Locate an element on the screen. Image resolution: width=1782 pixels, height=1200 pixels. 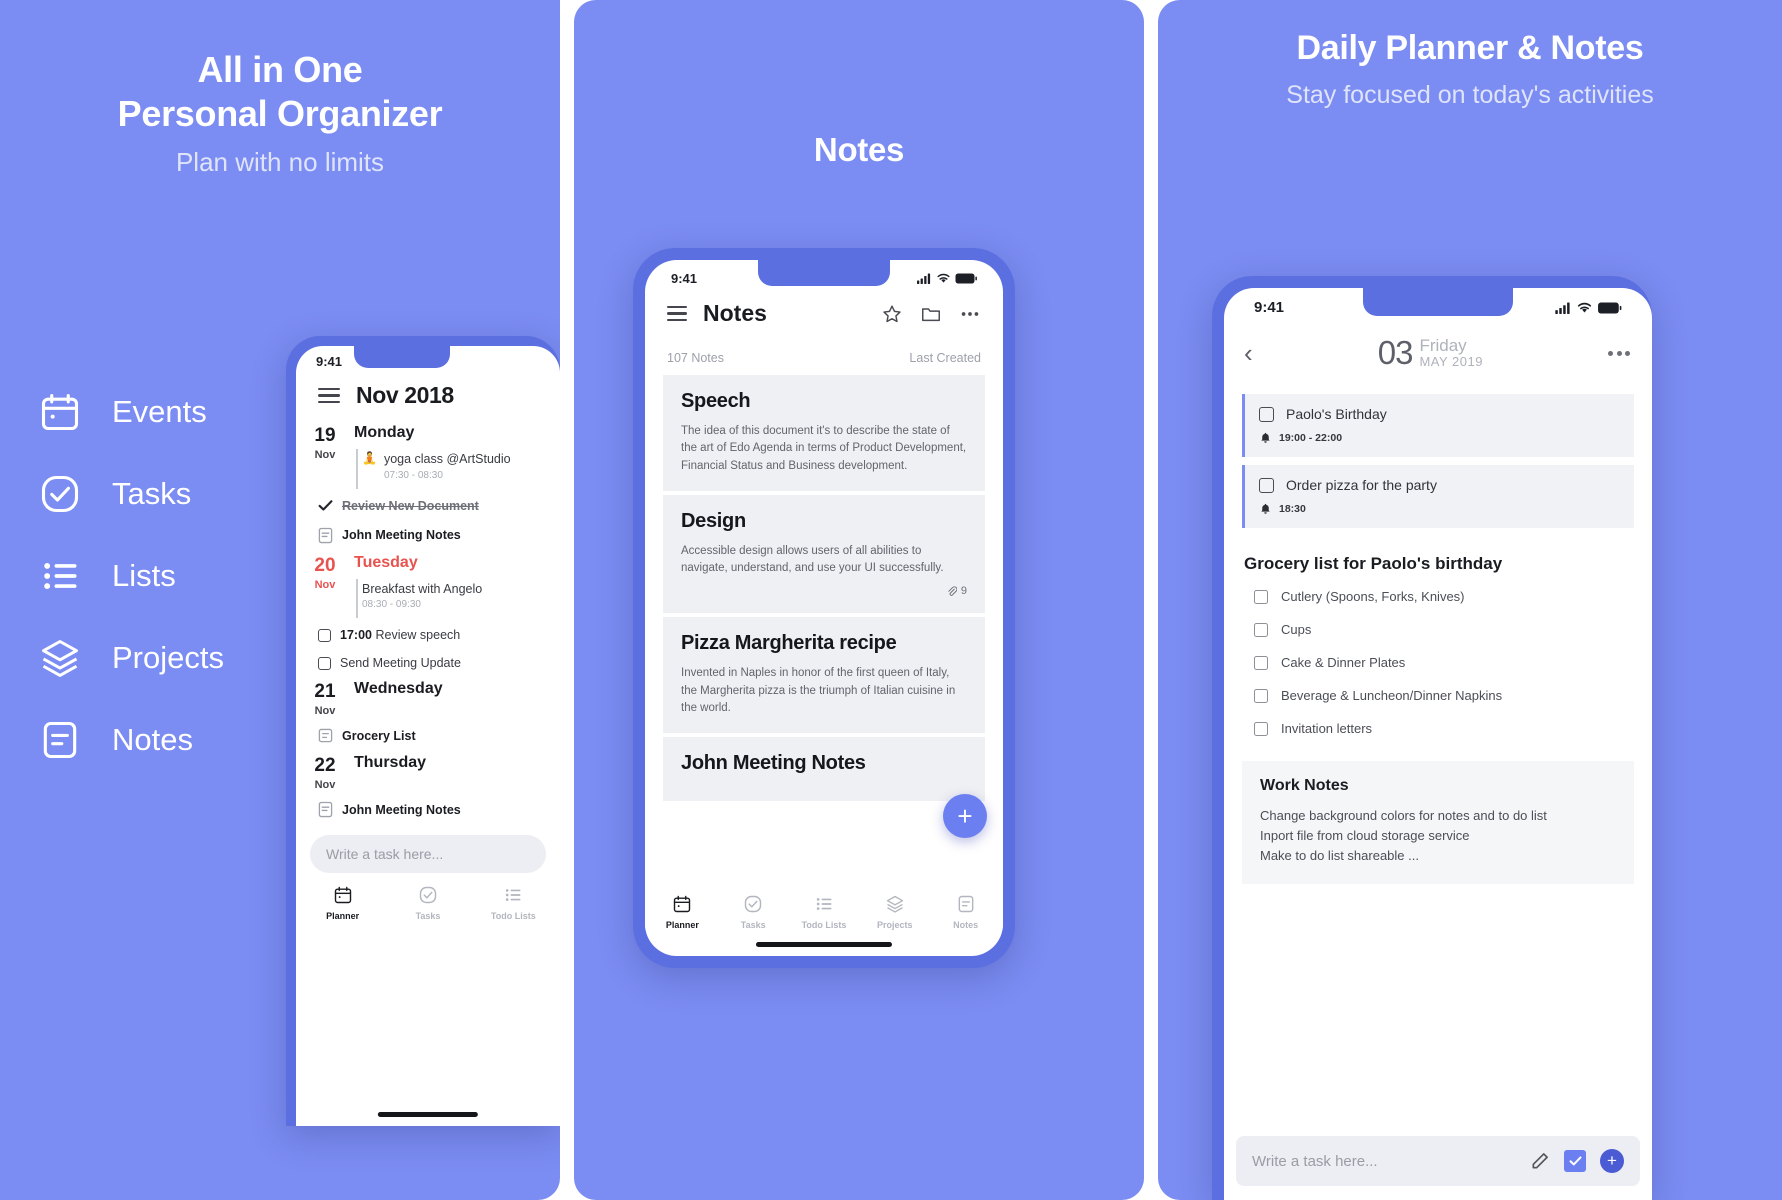
feature-item-projects: Projects is located at coordinates (131, 658).